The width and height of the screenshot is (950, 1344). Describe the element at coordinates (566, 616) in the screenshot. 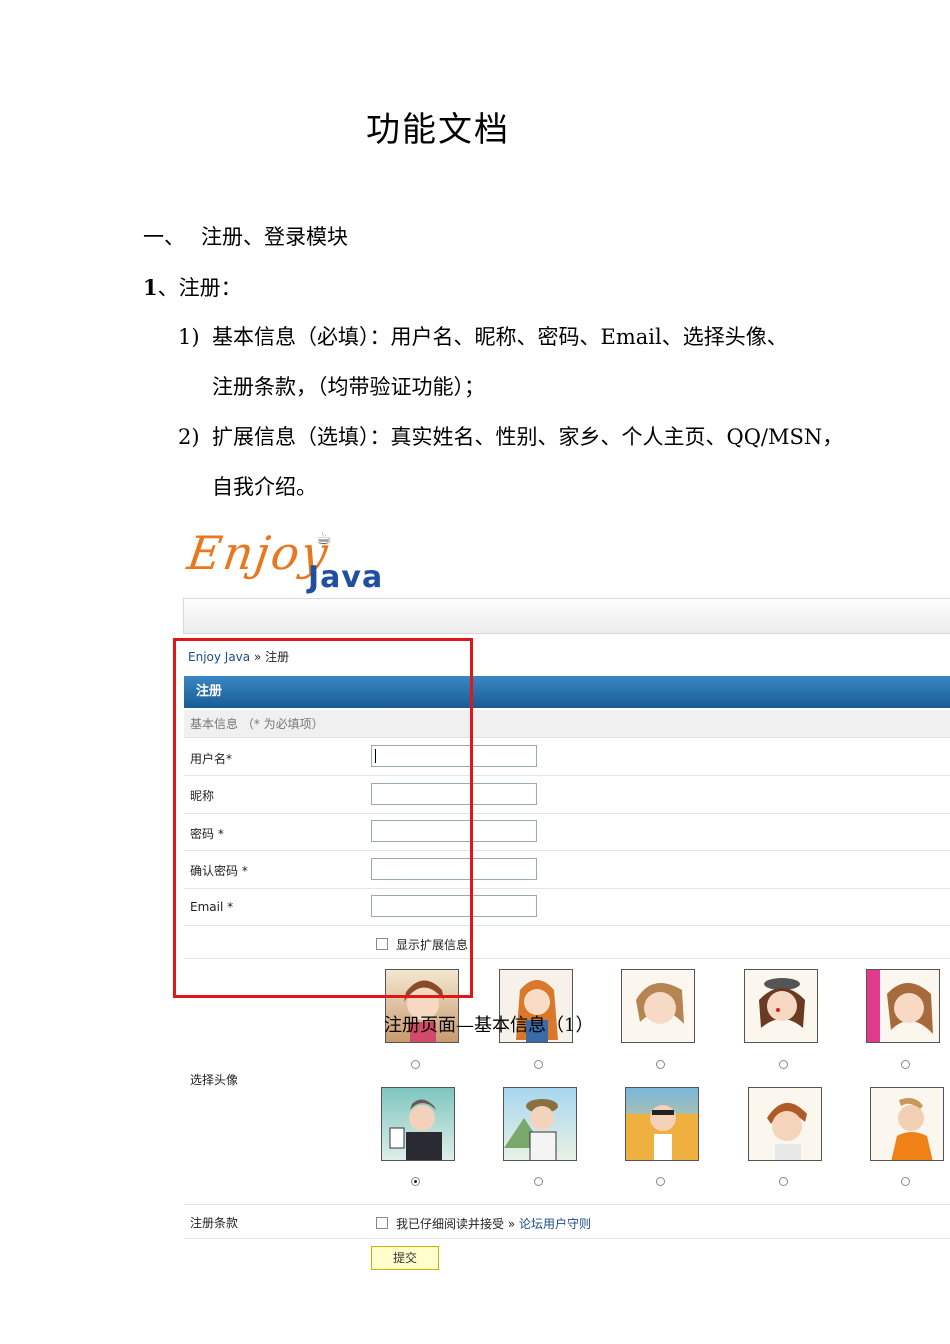

I see `top-nav-bar` at that location.